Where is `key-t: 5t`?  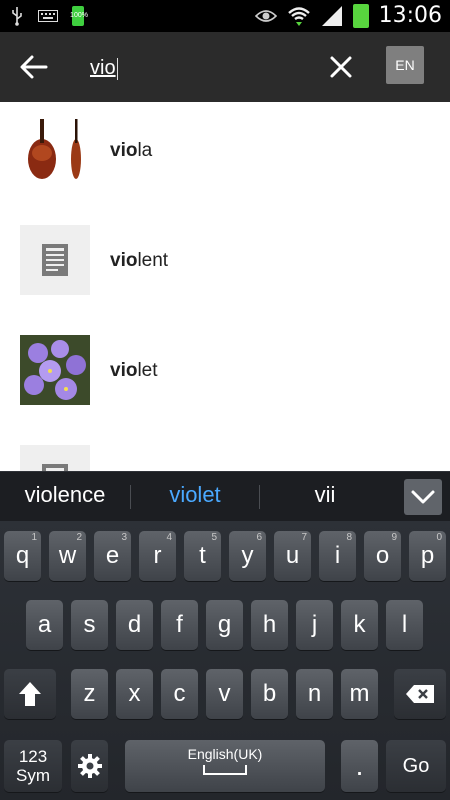
key-t: 5t is located at coordinates (202, 556).